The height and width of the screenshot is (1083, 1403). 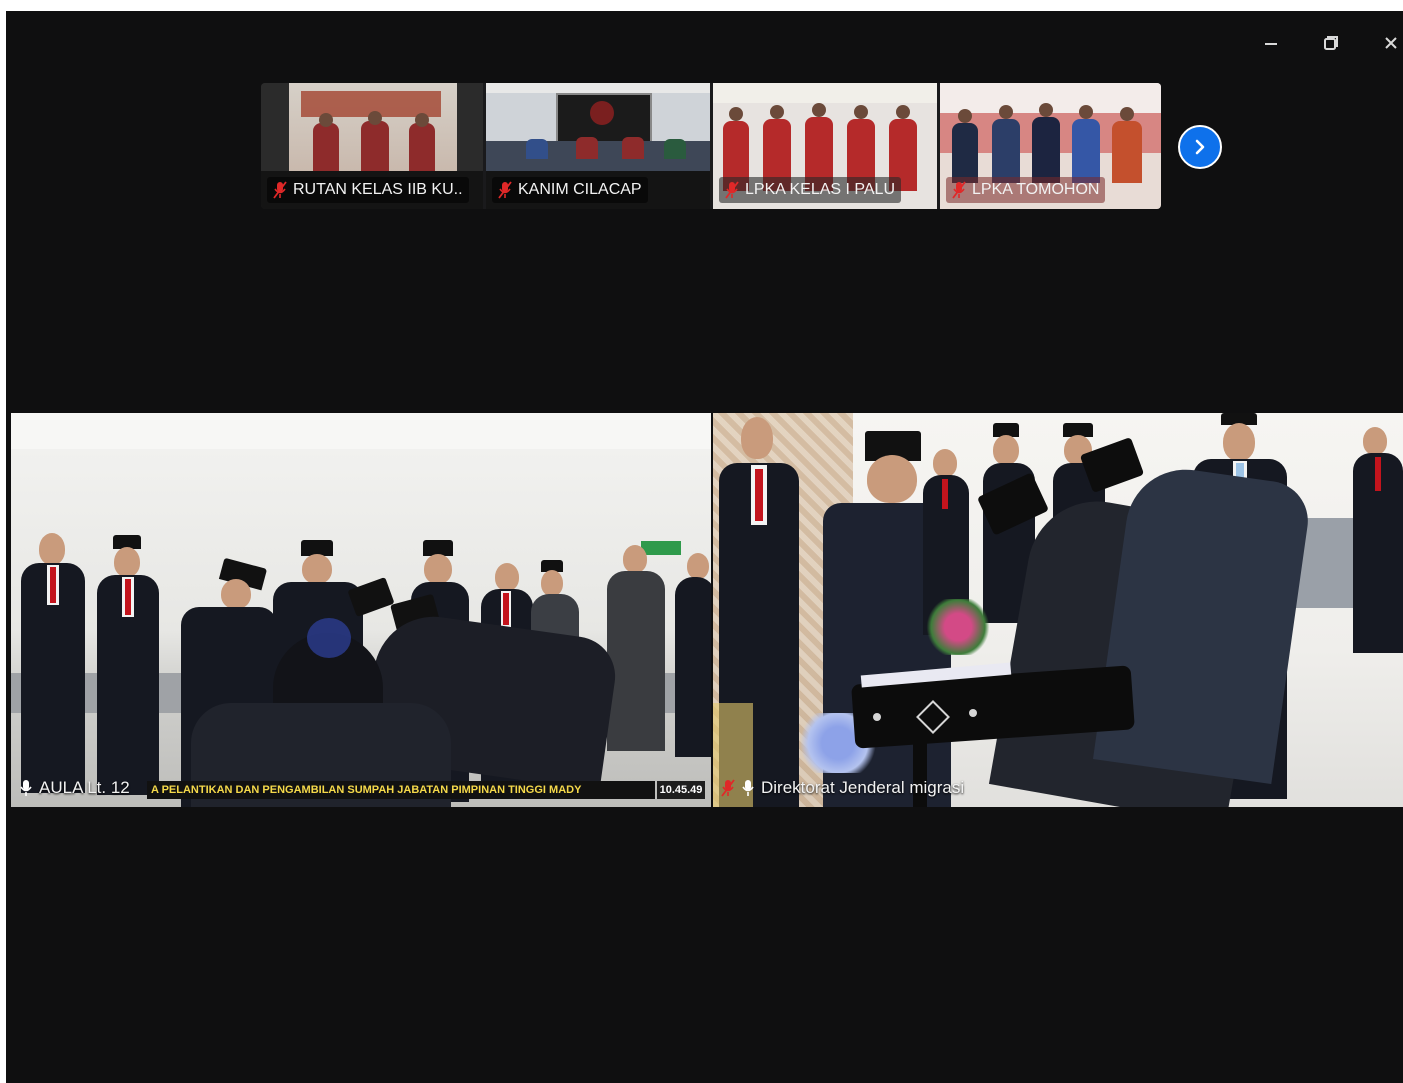 I want to click on restore-button, so click(x=1331, y=43).